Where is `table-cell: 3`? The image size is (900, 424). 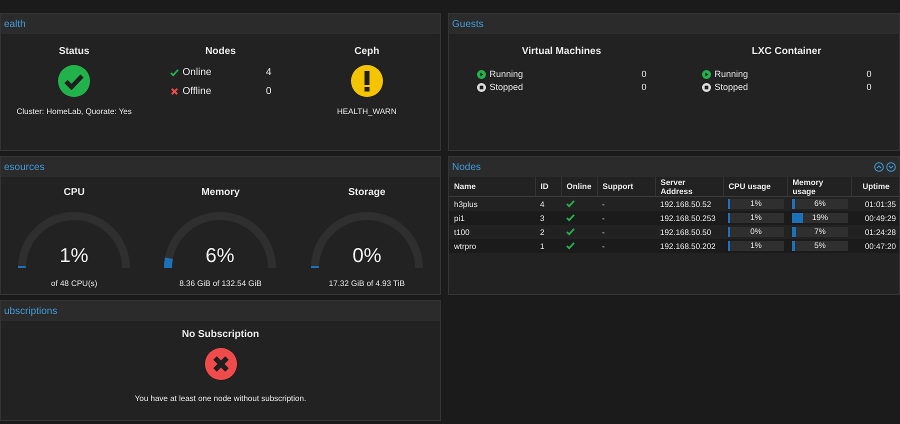 table-cell: 3 is located at coordinates (548, 218).